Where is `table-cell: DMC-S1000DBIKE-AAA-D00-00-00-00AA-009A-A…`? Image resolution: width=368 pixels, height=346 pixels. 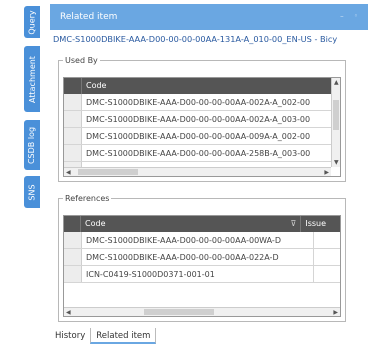 table-cell: DMC-S1000DBIKE-AAA-D00-00-00-00AA-009A-A… is located at coordinates (198, 136).